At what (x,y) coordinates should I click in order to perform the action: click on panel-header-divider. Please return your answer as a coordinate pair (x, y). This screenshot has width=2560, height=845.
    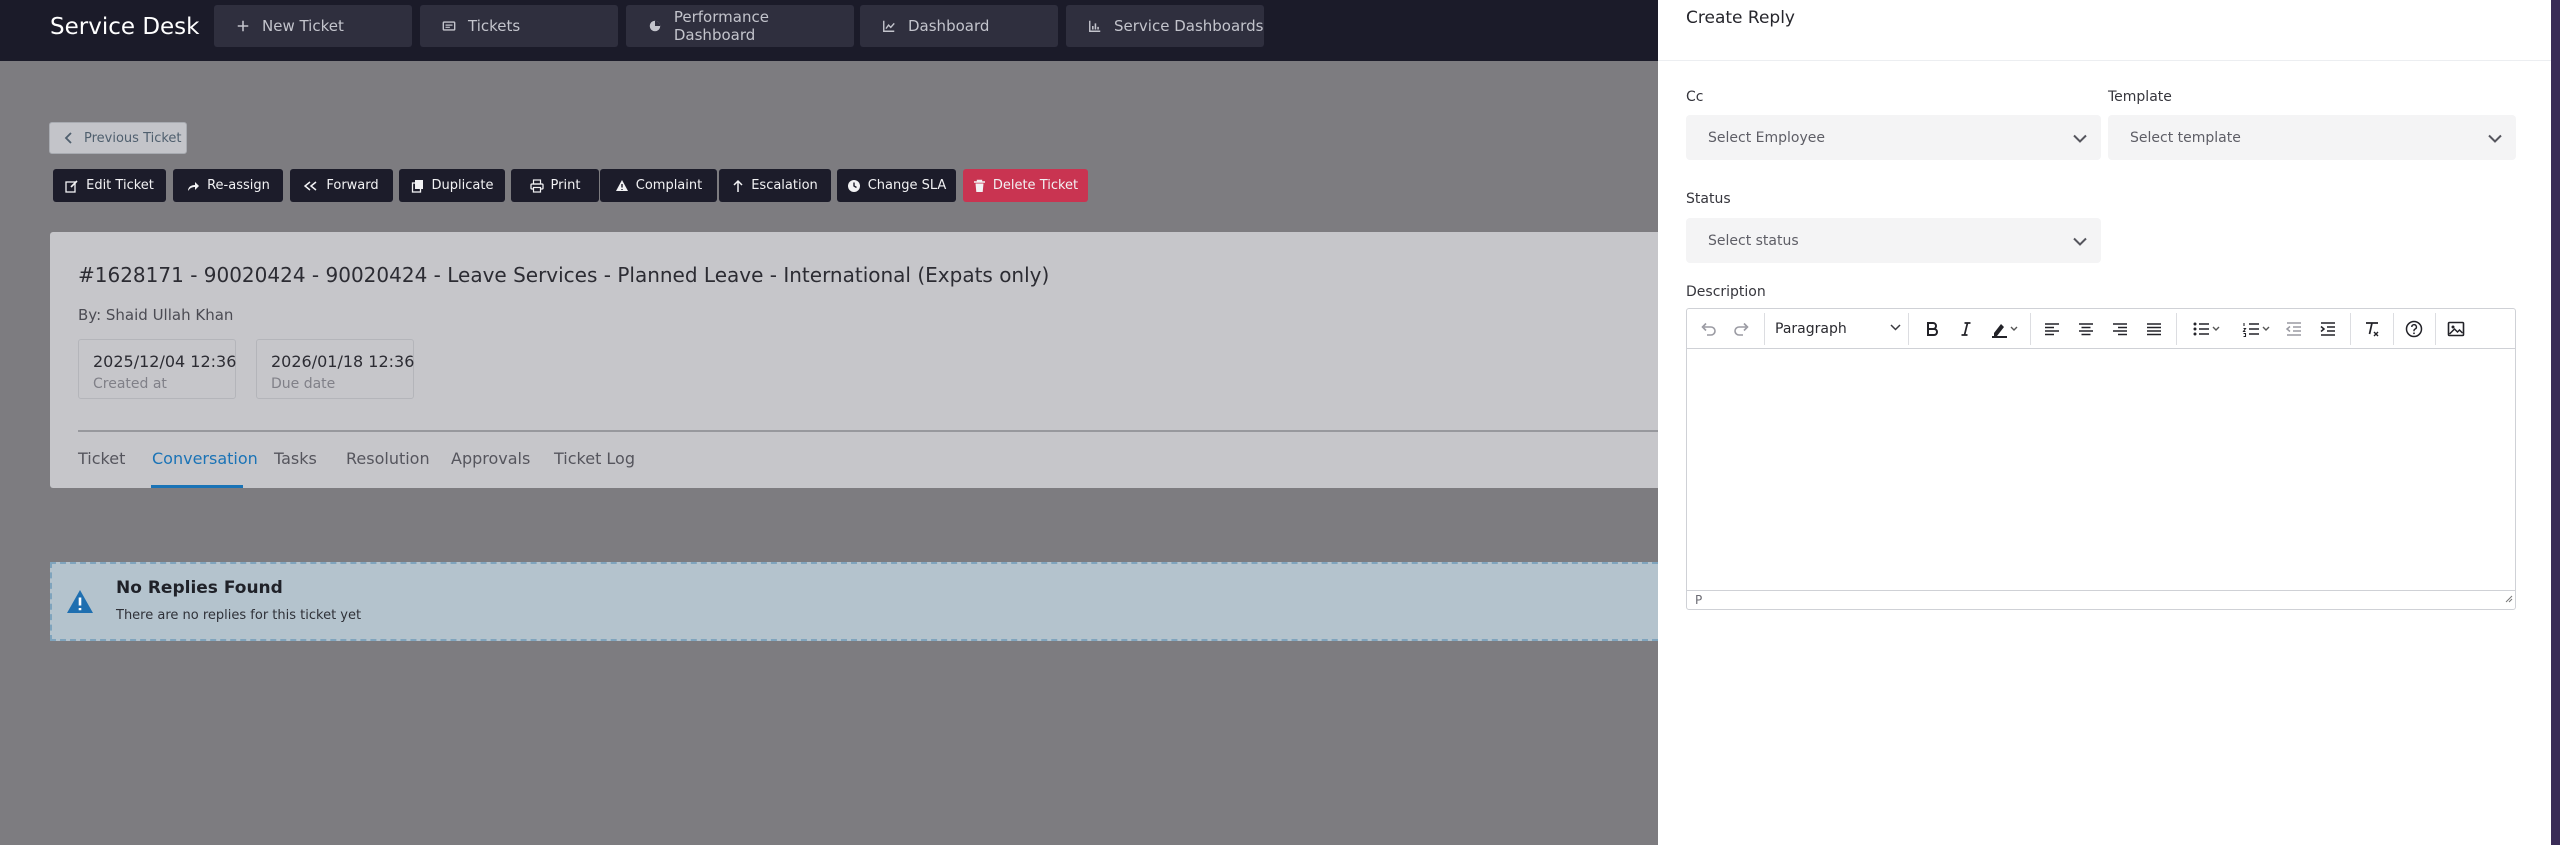
    Looking at the image, I should click on (2104, 60).